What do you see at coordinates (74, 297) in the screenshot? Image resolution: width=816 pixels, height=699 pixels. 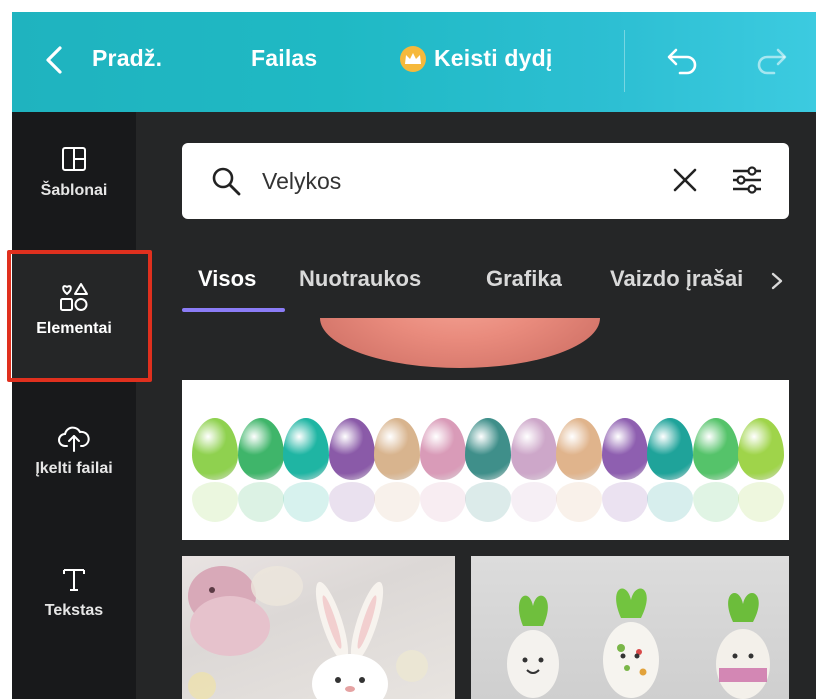 I see `elements-icon` at bounding box center [74, 297].